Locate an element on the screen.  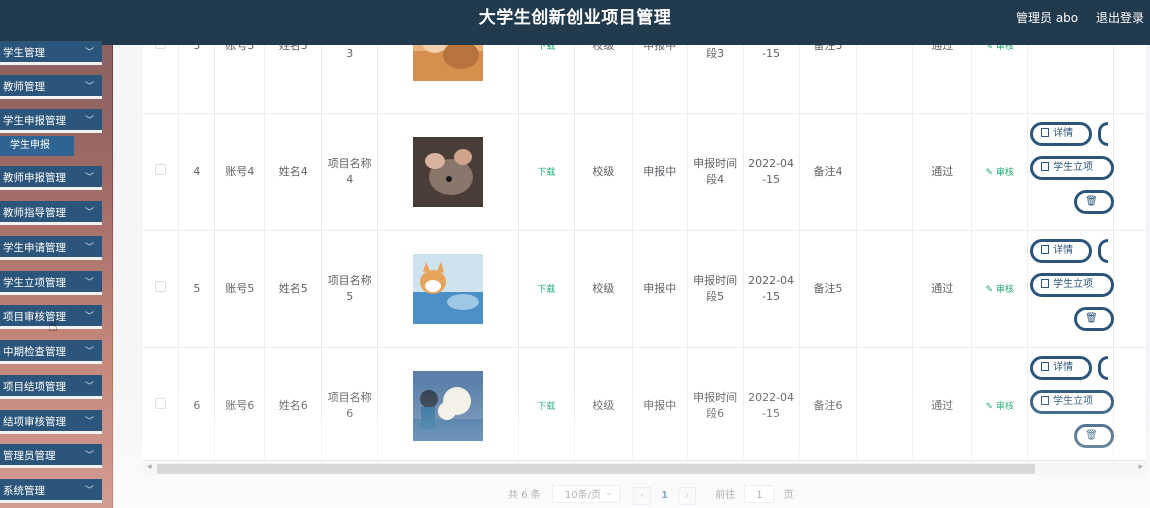
sidebar-item-teacher-guide: 教师指导管理 ﹀ is located at coordinates (51, 213).